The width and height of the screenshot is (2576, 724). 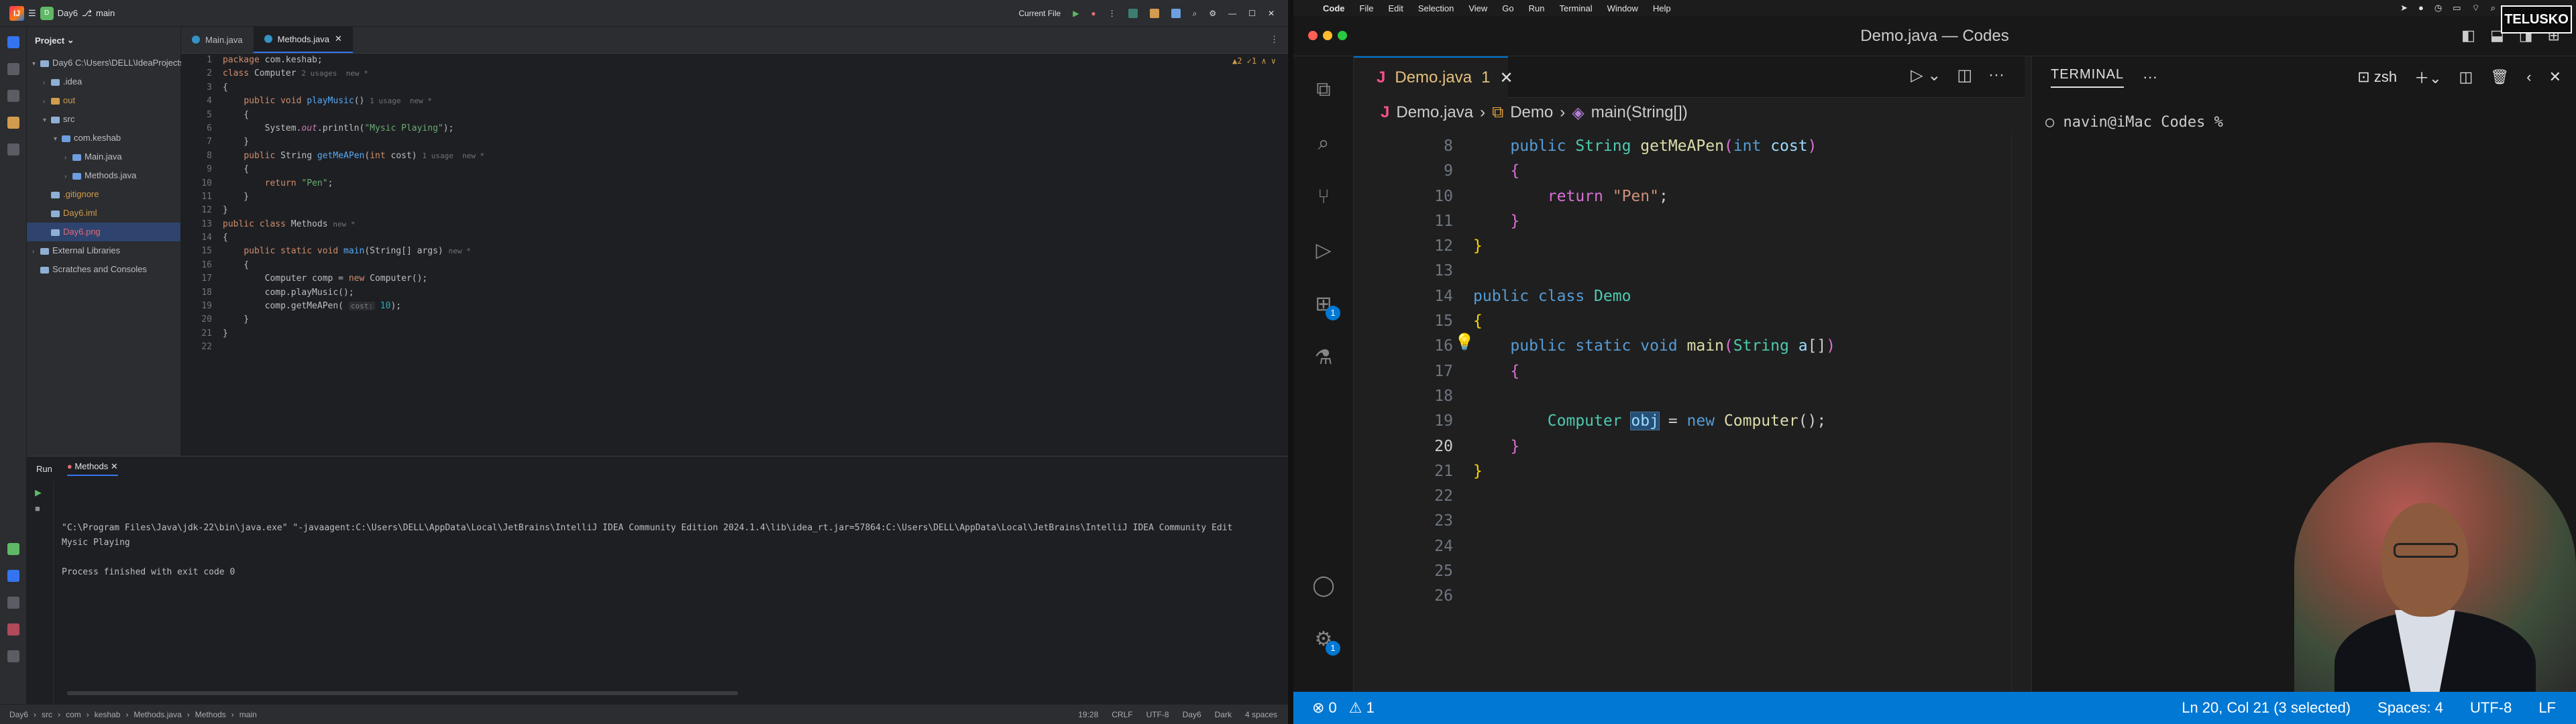 What do you see at coordinates (1252, 13) in the screenshot?
I see `maximize-icon: ☐` at bounding box center [1252, 13].